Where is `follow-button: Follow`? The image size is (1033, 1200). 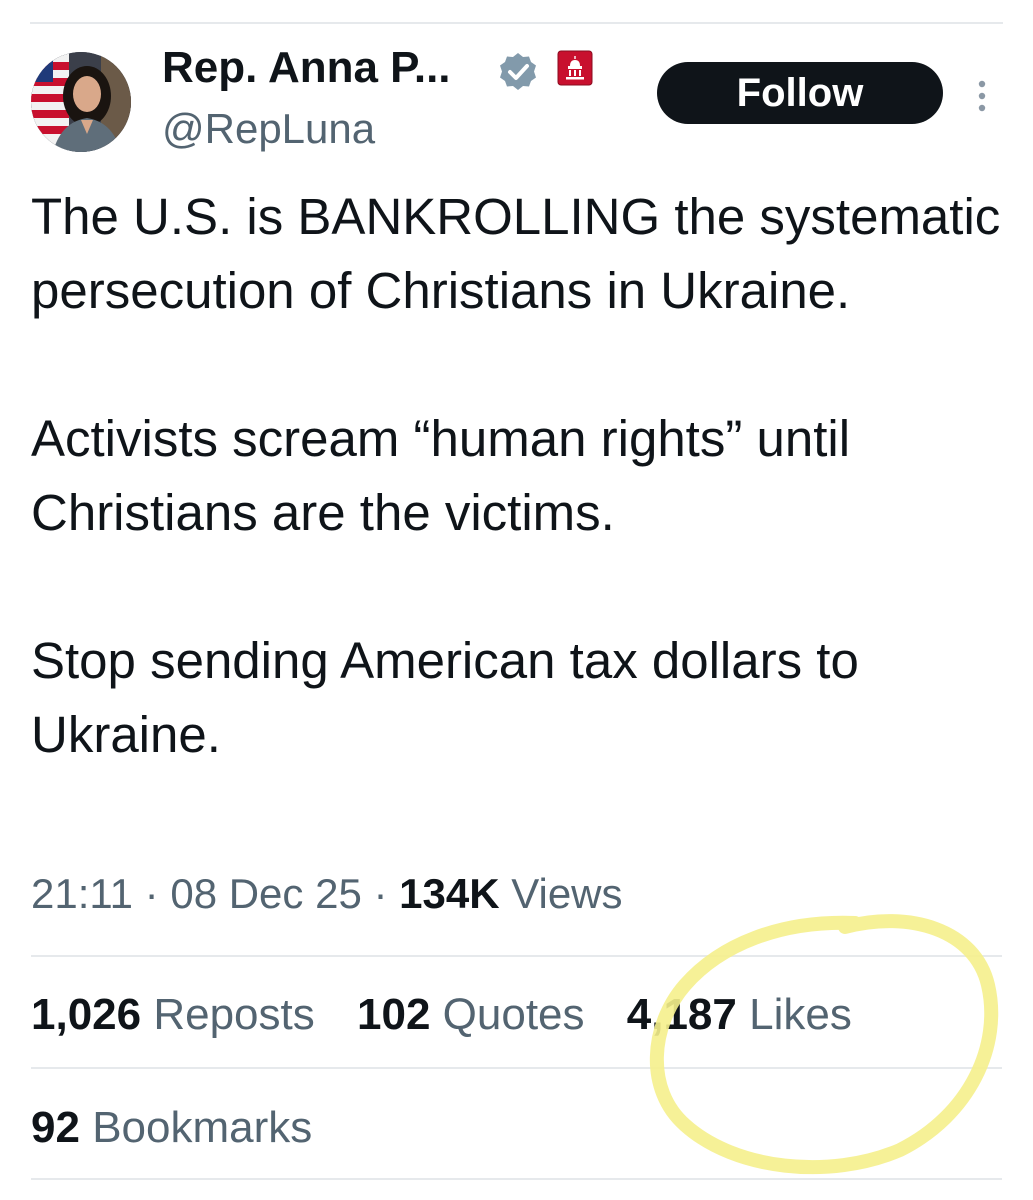
follow-button: Follow is located at coordinates (800, 93).